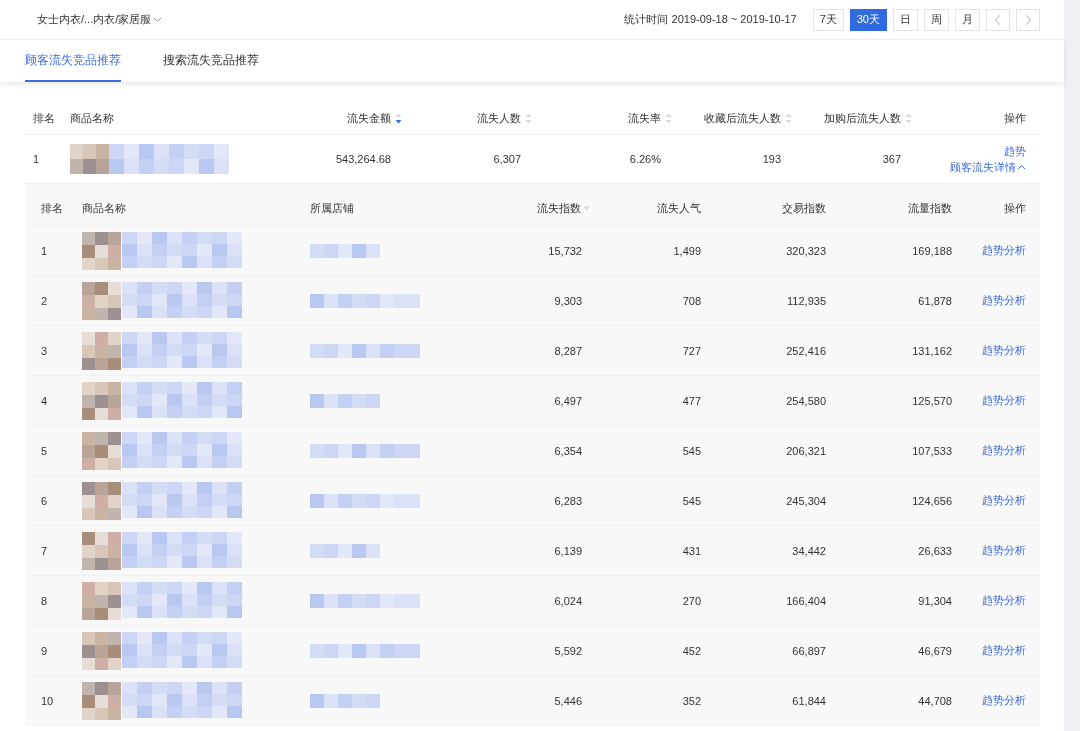 The height and width of the screenshot is (731, 1080). Describe the element at coordinates (905, 19) in the screenshot. I see `range-button: 日` at that location.